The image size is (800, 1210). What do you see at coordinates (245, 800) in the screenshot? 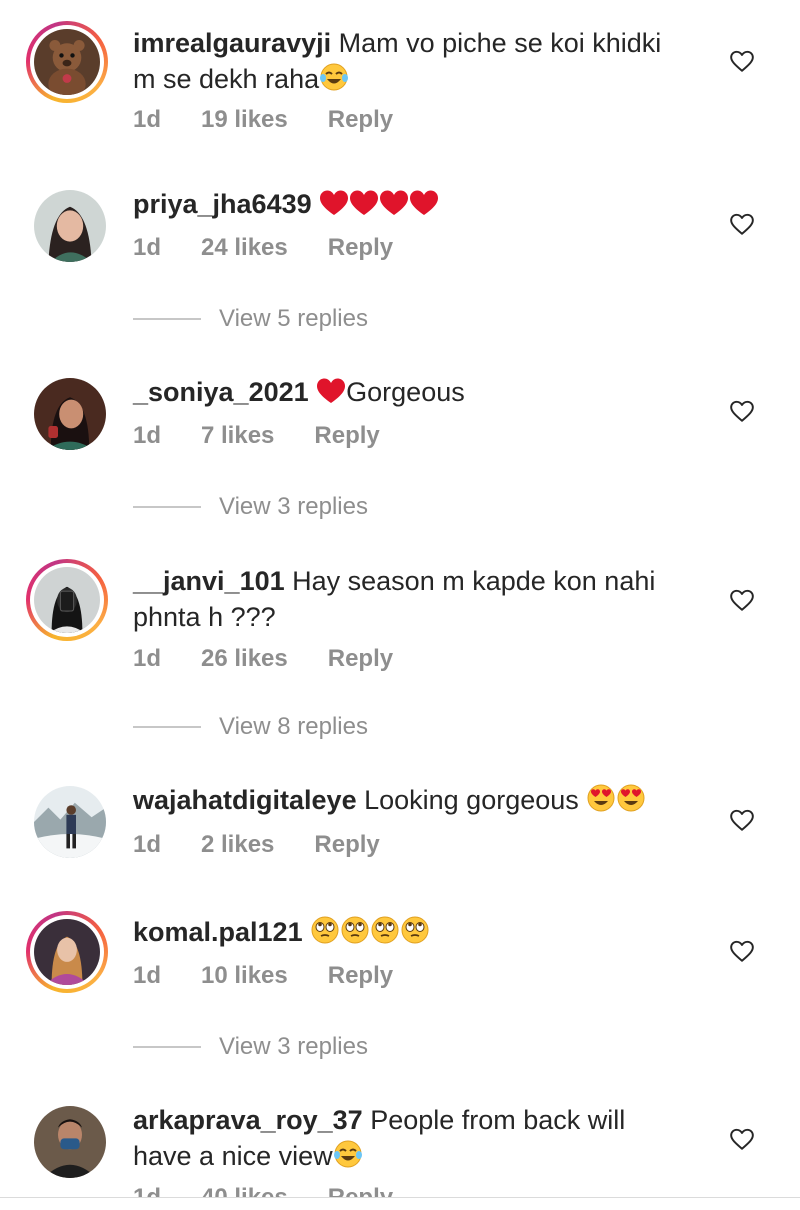
I see `comment-username: wajahatdigitaleye` at bounding box center [245, 800].